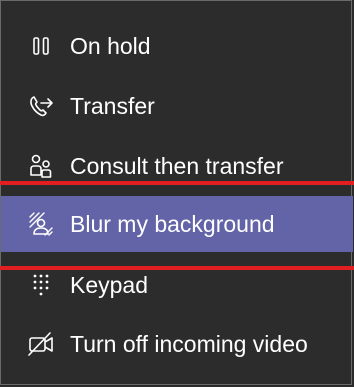  Describe the element at coordinates (41, 344) in the screenshot. I see `video-off-icon` at that location.